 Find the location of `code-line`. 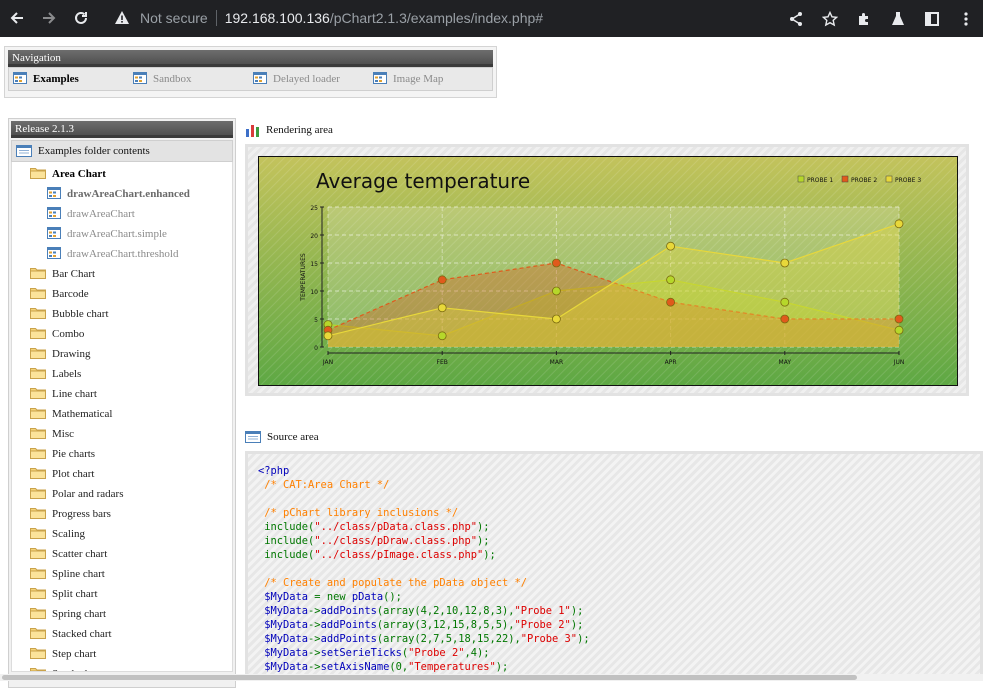

code-line is located at coordinates (619, 499).